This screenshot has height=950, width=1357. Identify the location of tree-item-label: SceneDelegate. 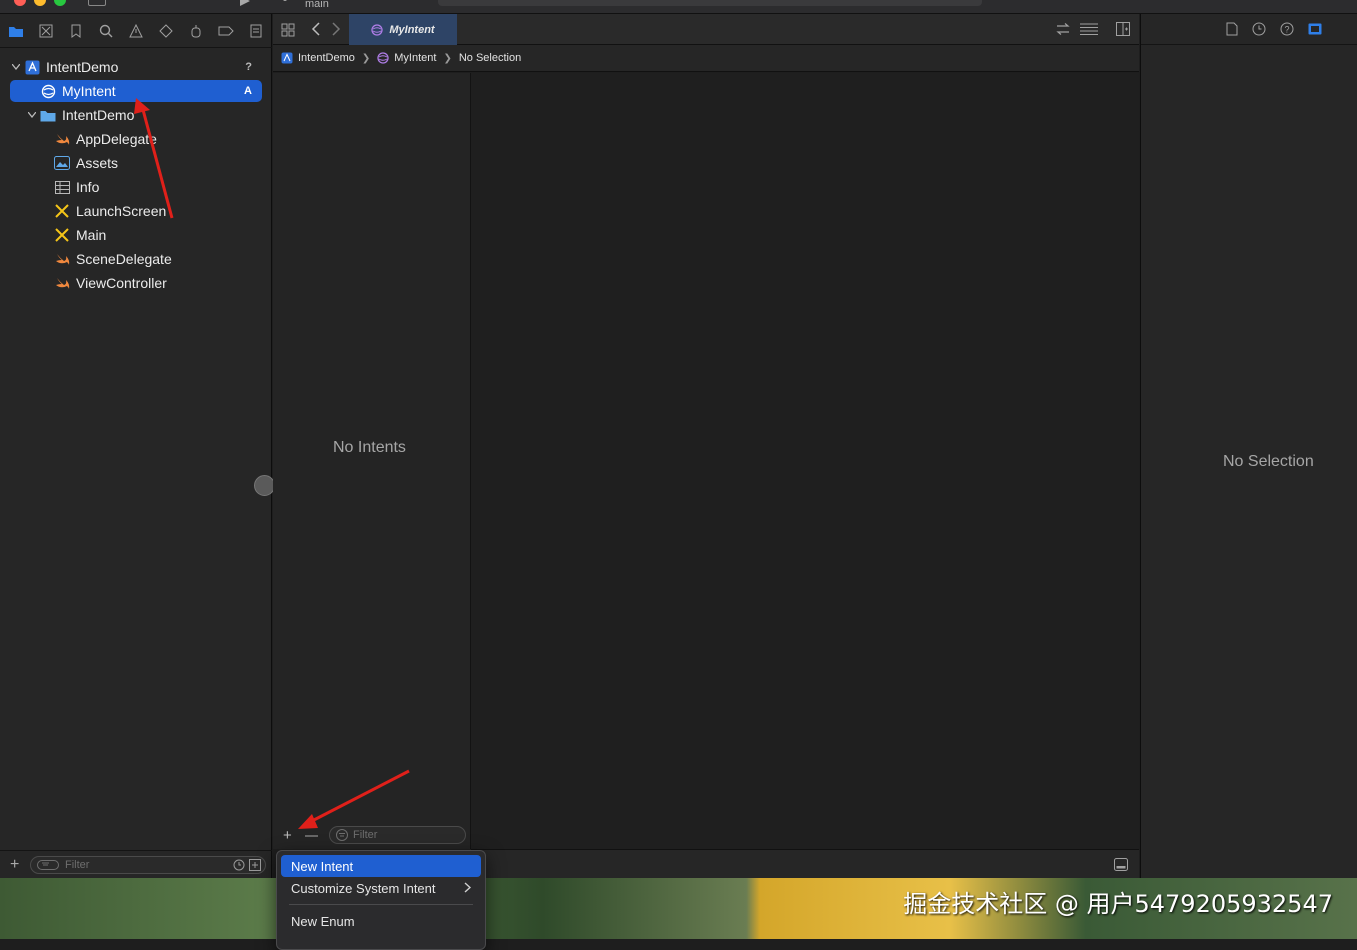
(124, 259).